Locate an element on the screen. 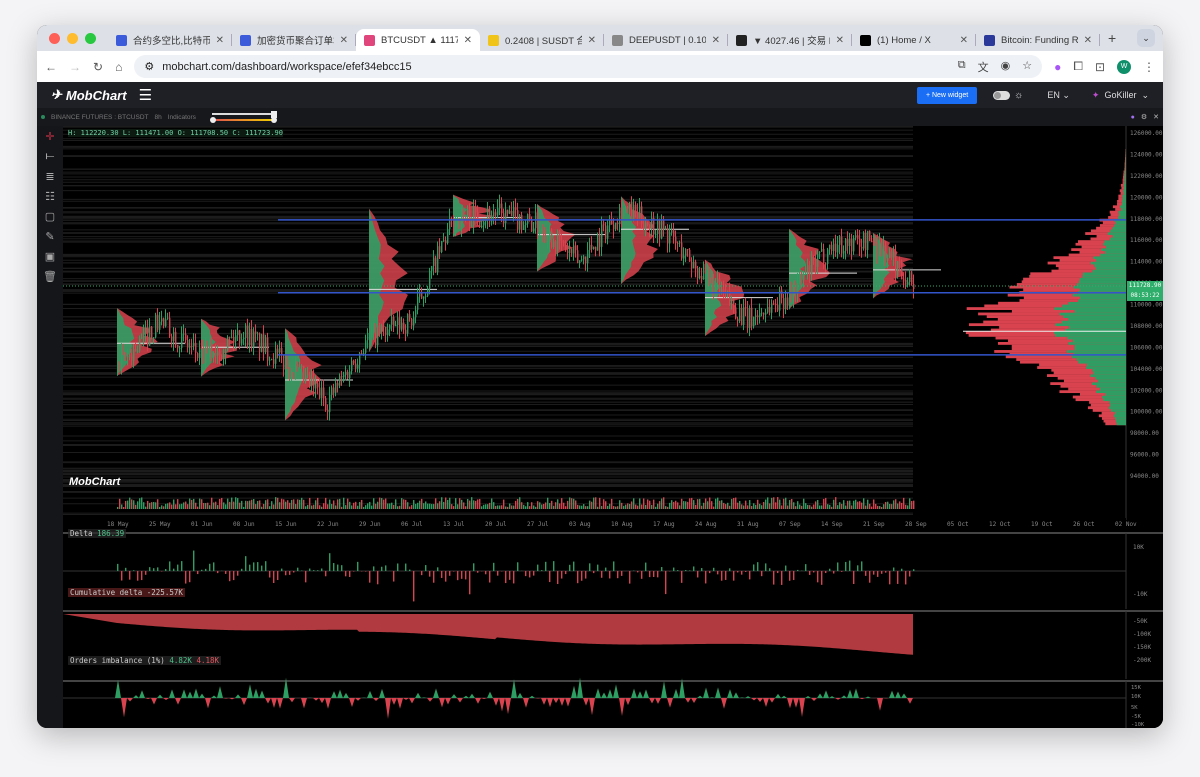  image-tool-icon: ▣ is located at coordinates (50, 256).